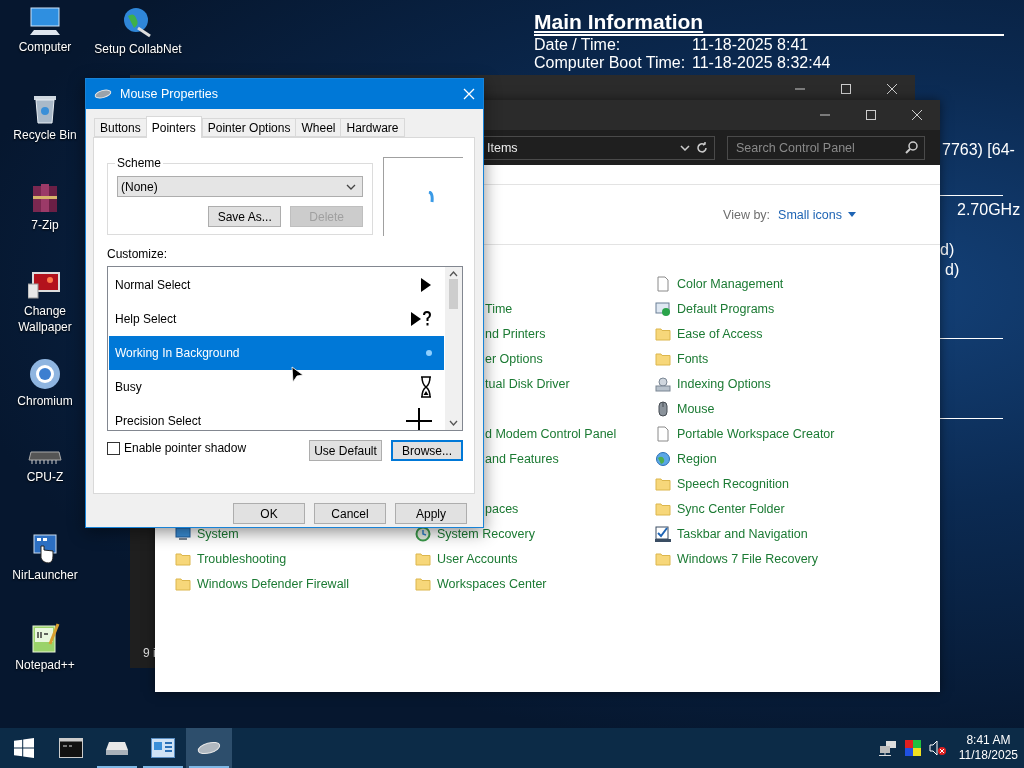  What do you see at coordinates (989, 210) in the screenshot?
I see `info-text: 2.70GHz` at bounding box center [989, 210].